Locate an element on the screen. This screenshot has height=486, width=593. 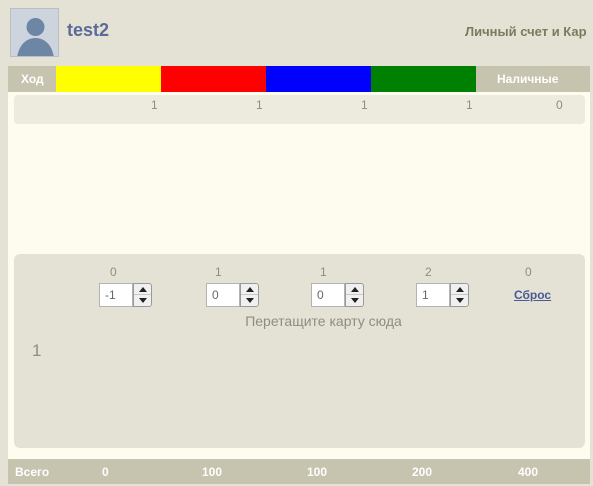
count-red: 1 is located at coordinates (259, 105).